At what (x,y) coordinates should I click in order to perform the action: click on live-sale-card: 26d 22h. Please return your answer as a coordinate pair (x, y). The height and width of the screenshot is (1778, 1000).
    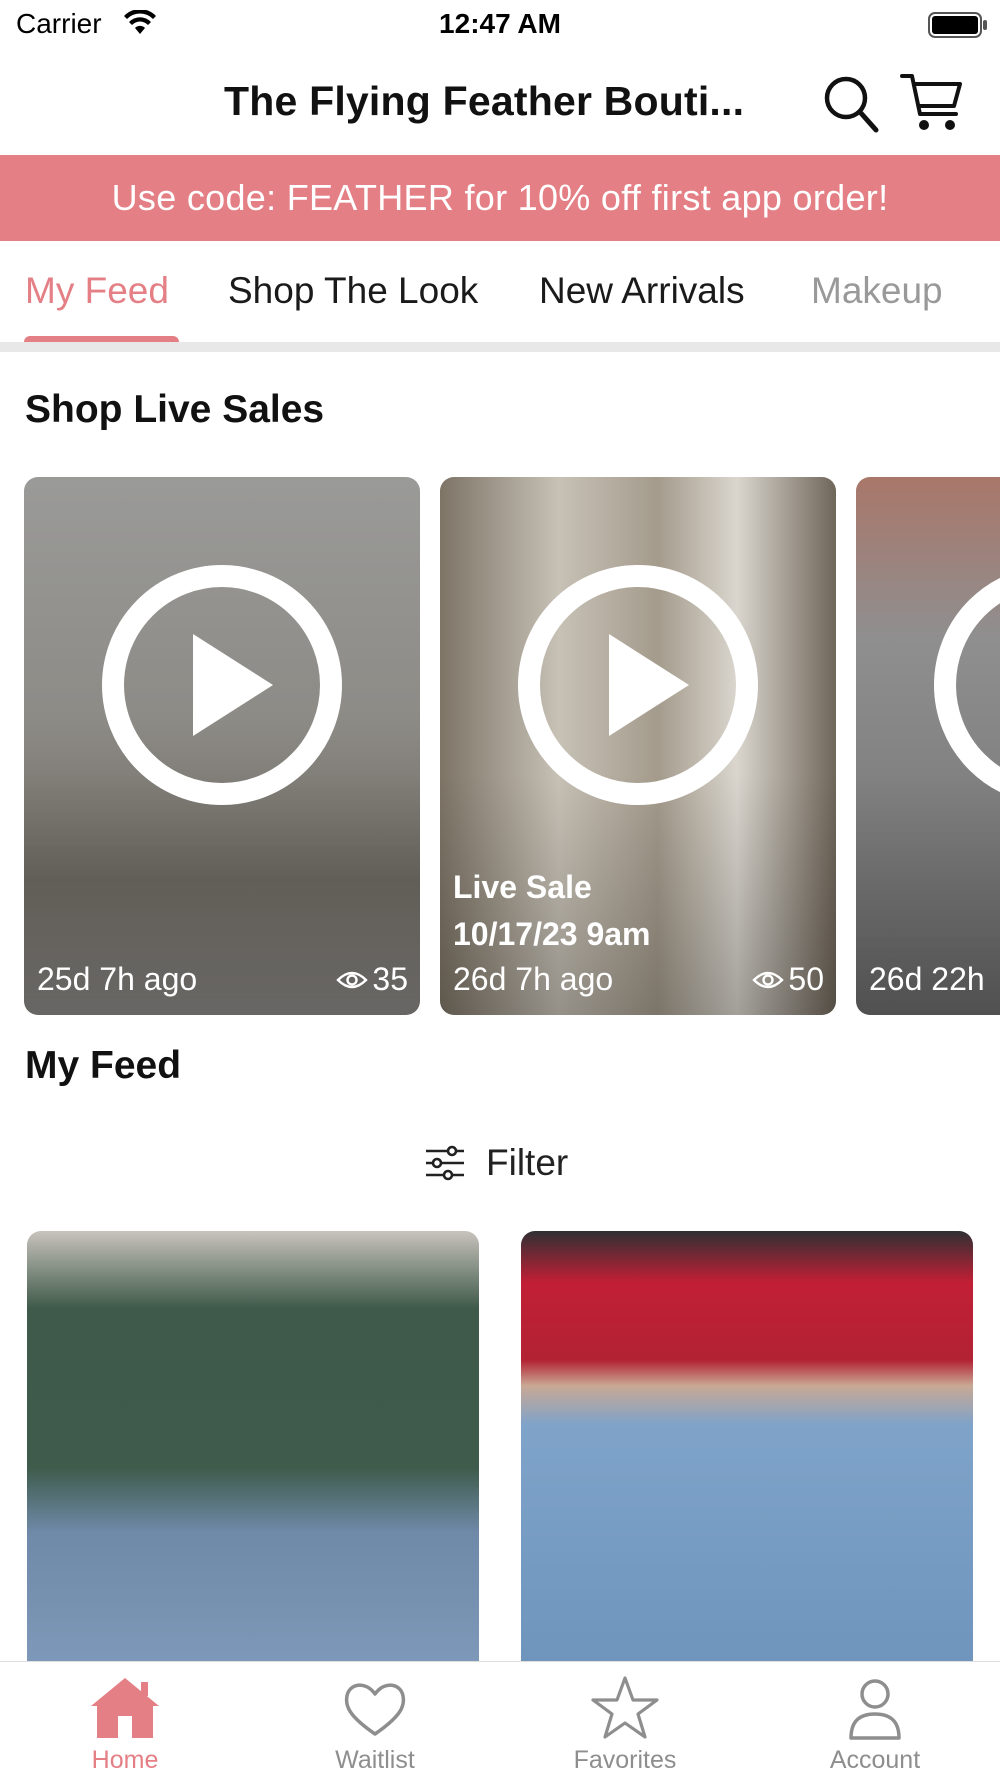
    Looking at the image, I should click on (928, 746).